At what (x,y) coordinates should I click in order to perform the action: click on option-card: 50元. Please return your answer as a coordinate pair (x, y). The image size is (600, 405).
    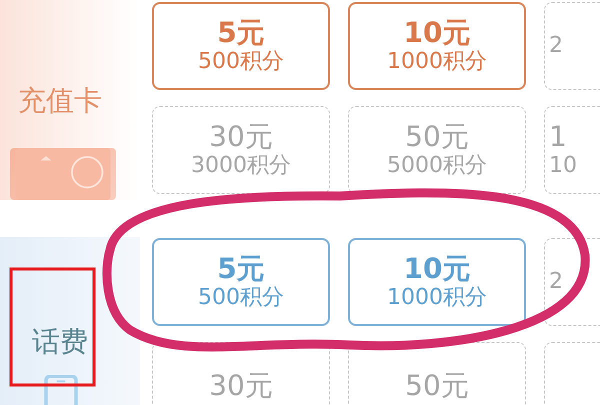
    Looking at the image, I should click on (437, 373).